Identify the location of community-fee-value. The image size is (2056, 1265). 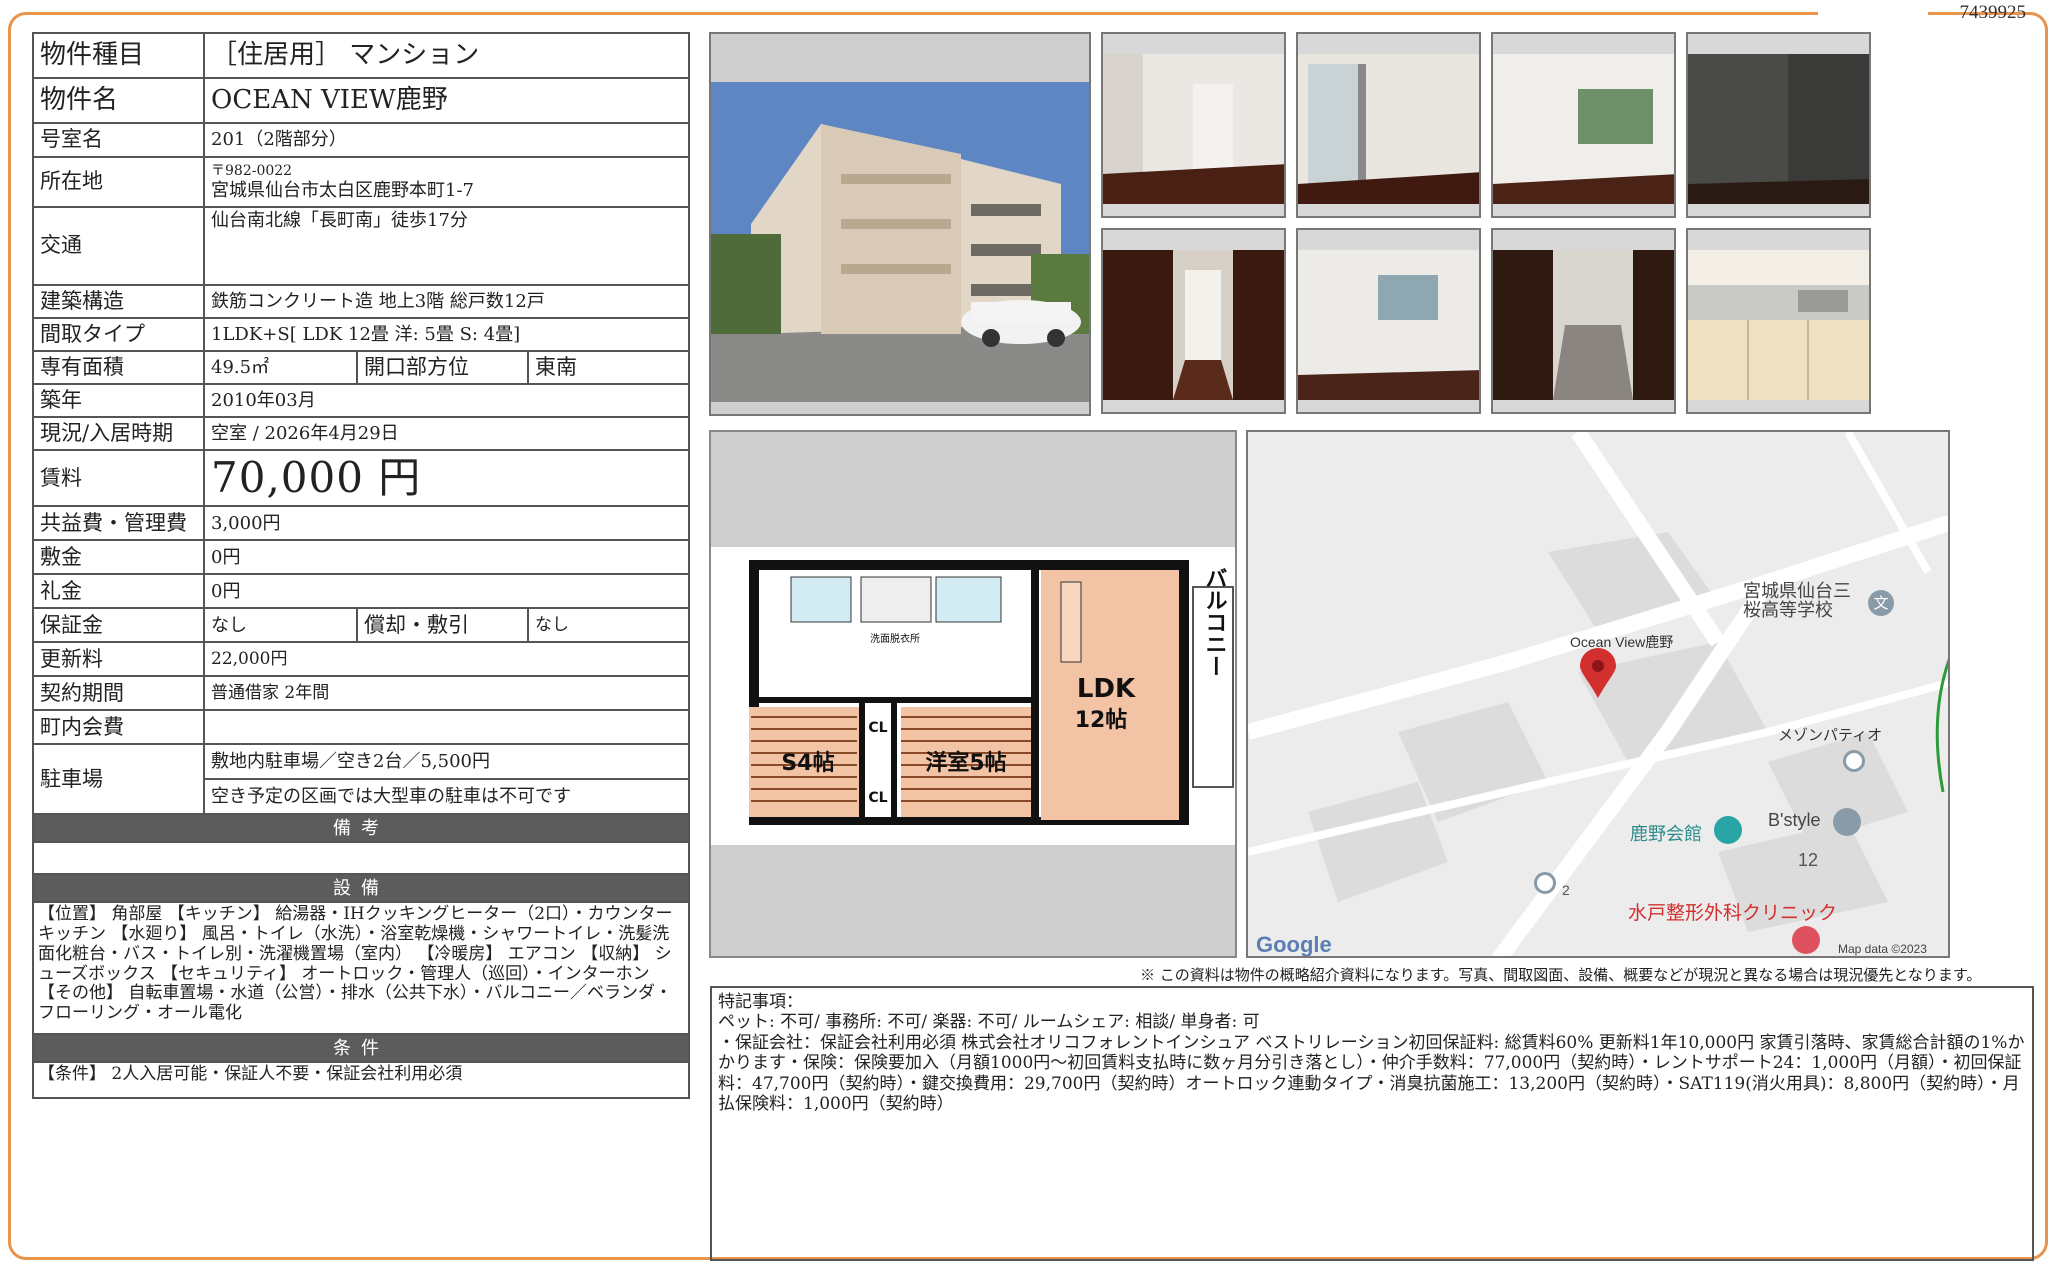
(446, 727).